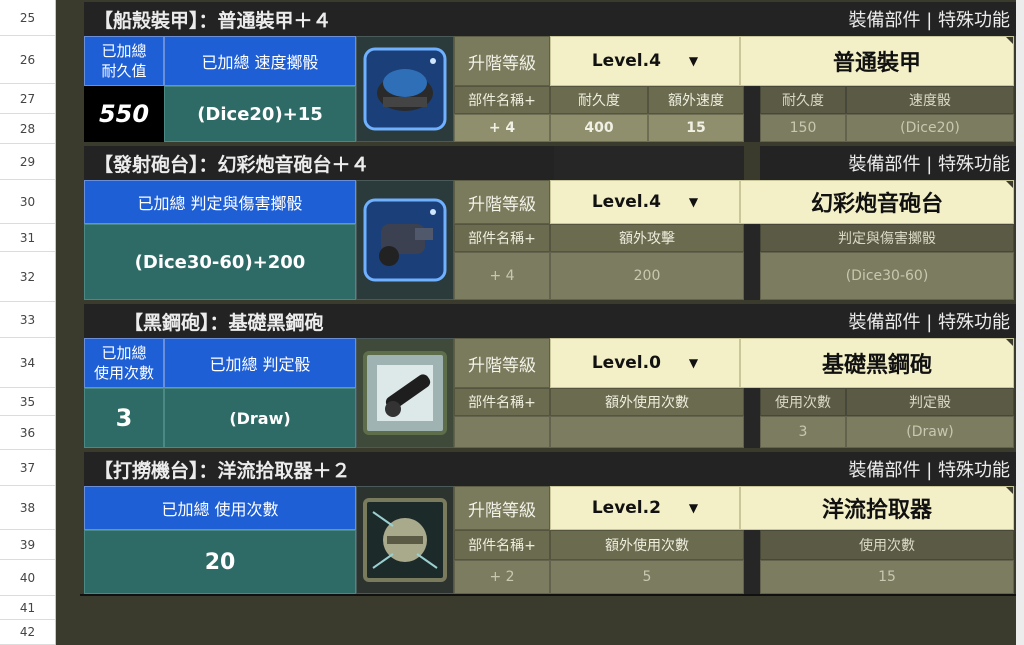 The image size is (1024, 645). I want to click on label-total-durability: 已加總 耐久值, so click(124, 61).